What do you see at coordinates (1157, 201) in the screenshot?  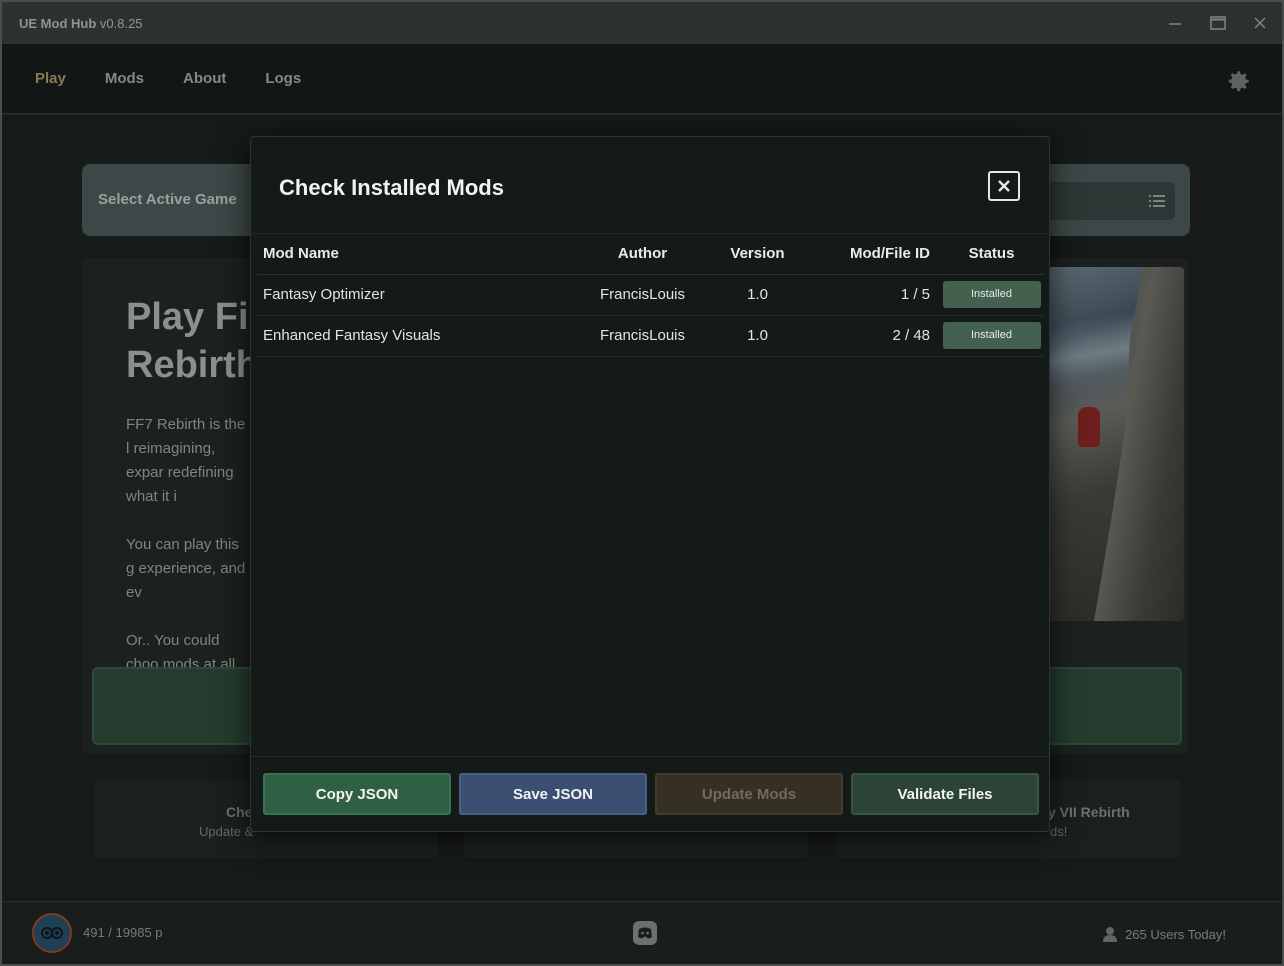 I see `list-icon` at bounding box center [1157, 201].